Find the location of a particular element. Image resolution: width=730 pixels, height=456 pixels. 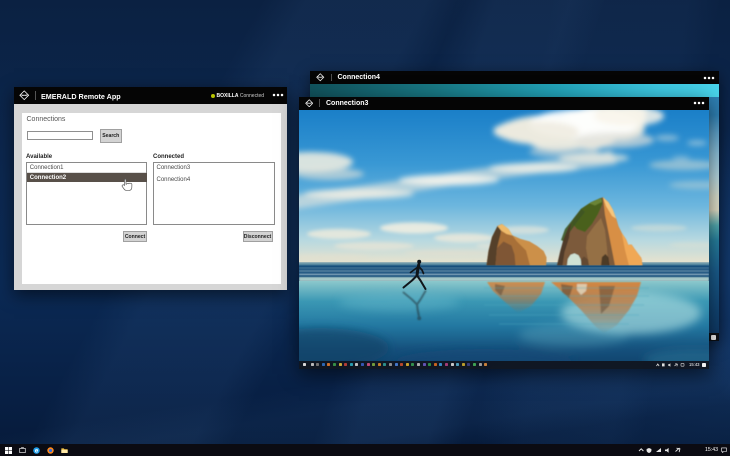

svg-text: e is located at coordinates (36, 450).